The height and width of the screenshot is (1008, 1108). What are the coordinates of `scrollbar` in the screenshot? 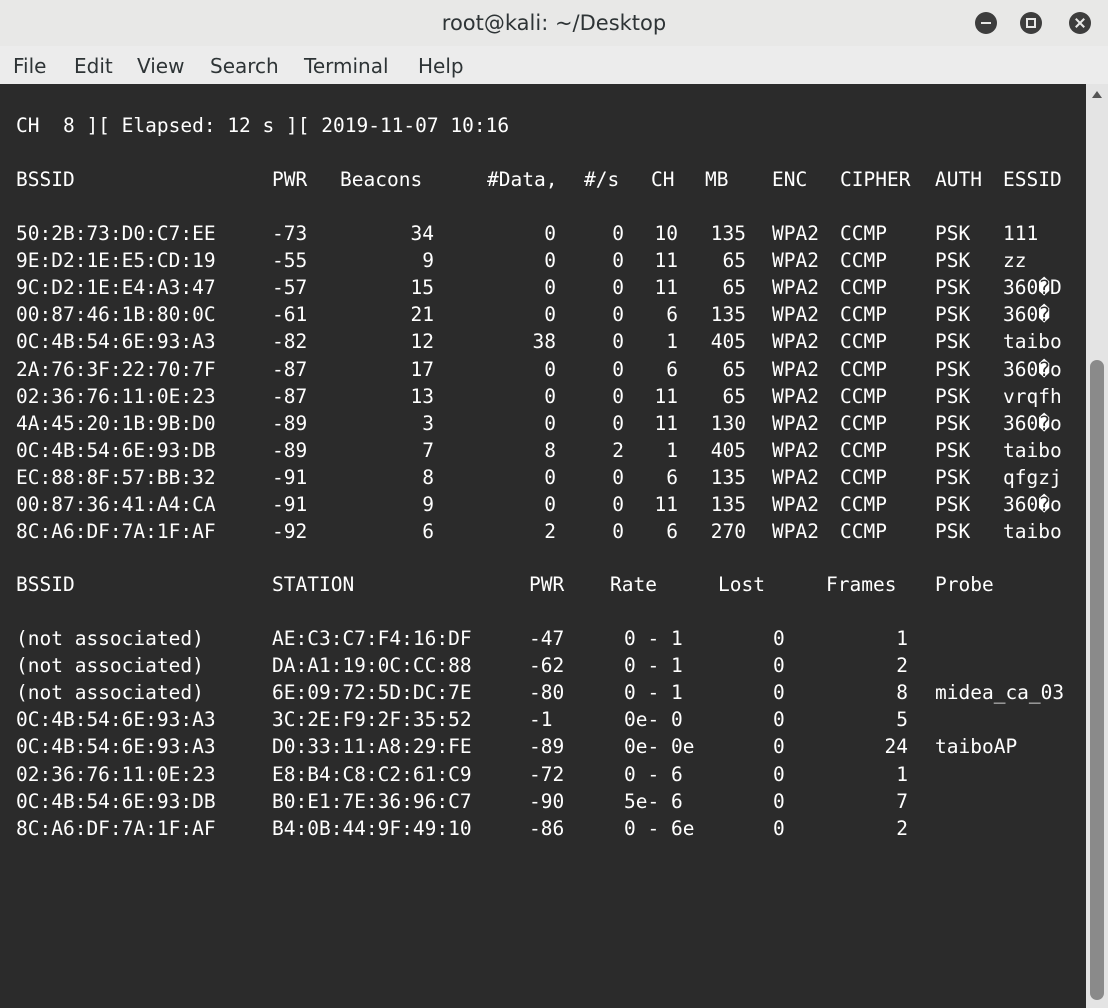 It's located at (1097, 546).